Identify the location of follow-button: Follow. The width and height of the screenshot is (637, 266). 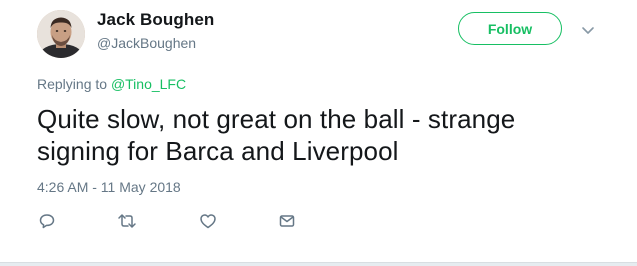
(510, 28).